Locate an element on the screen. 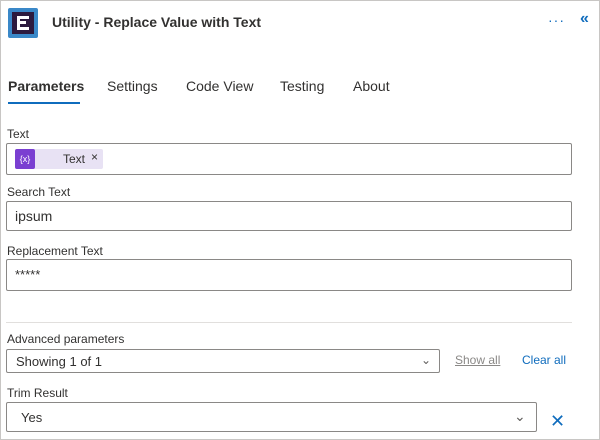 The image size is (600, 440). action-title: Utility - Replace Value with Text is located at coordinates (157, 22).